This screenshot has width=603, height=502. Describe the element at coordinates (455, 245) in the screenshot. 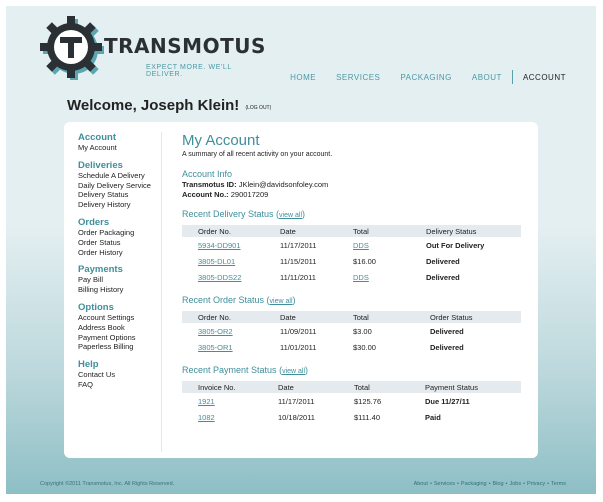

I see `status-cell: Out For Delivery` at that location.